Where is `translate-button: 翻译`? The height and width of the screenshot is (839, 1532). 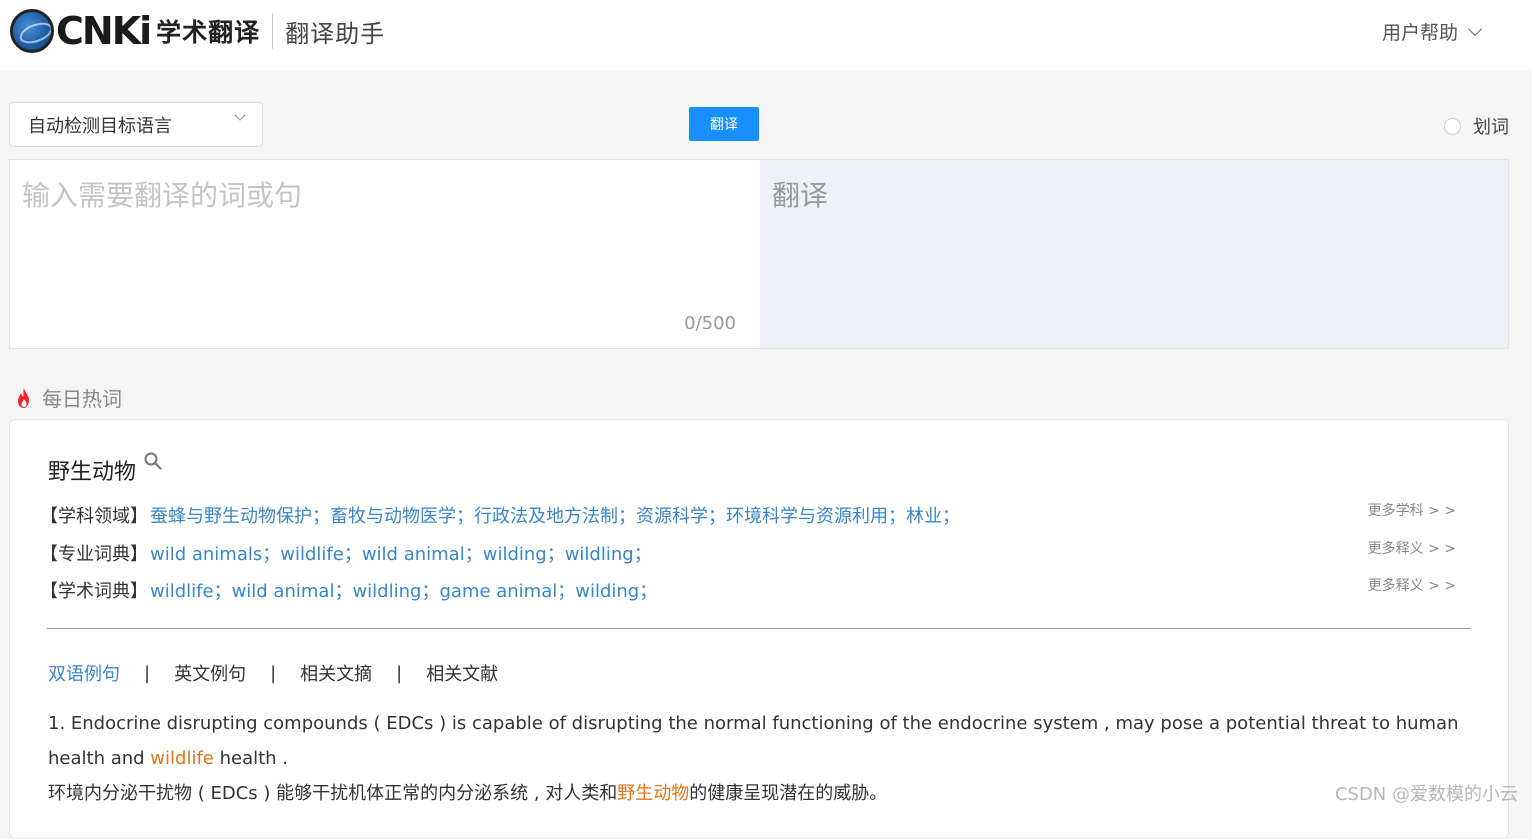
translate-button: 翻译 is located at coordinates (724, 124).